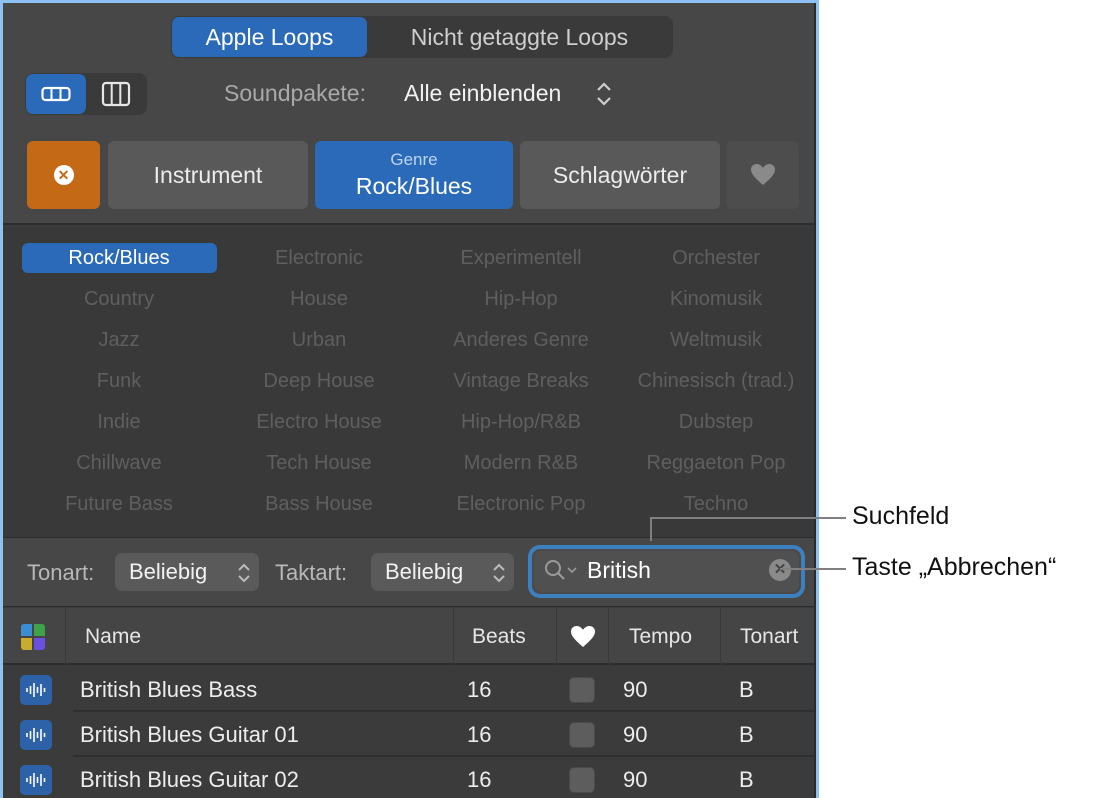  What do you see at coordinates (319, 258) in the screenshot?
I see `genre-item: Electronic` at bounding box center [319, 258].